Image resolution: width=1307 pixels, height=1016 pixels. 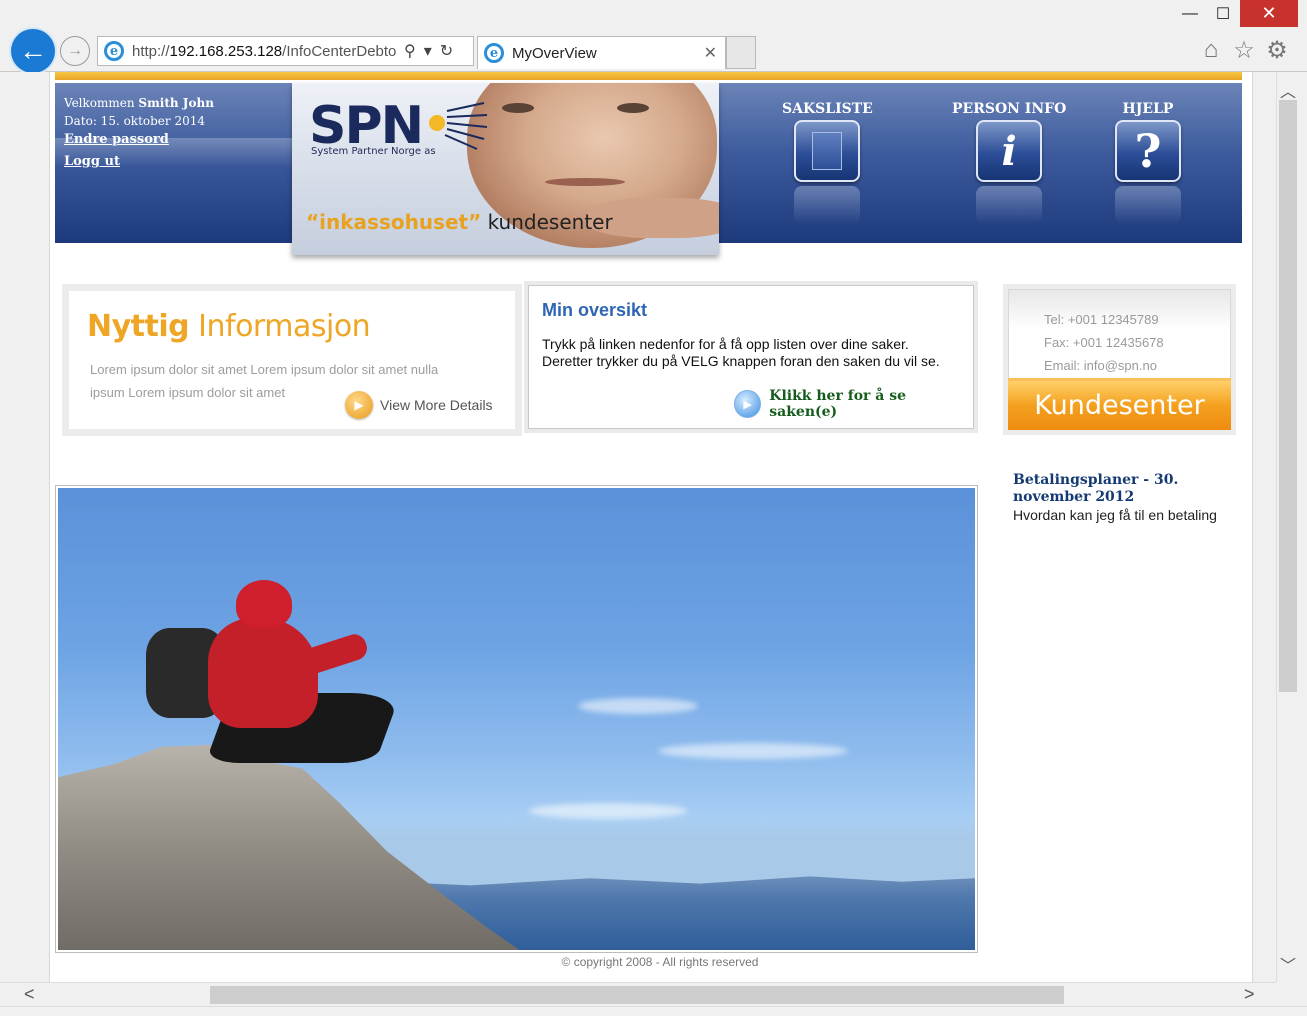 What do you see at coordinates (75, 51) in the screenshot?
I see `forward-arrow-icon: →` at bounding box center [75, 51].